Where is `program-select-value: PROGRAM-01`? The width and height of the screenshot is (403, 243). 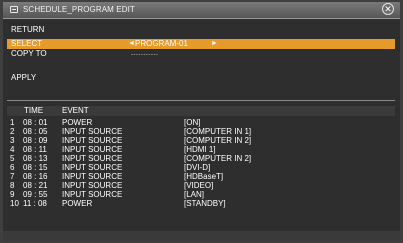 program-select-value: PROGRAM-01 is located at coordinates (161, 43).